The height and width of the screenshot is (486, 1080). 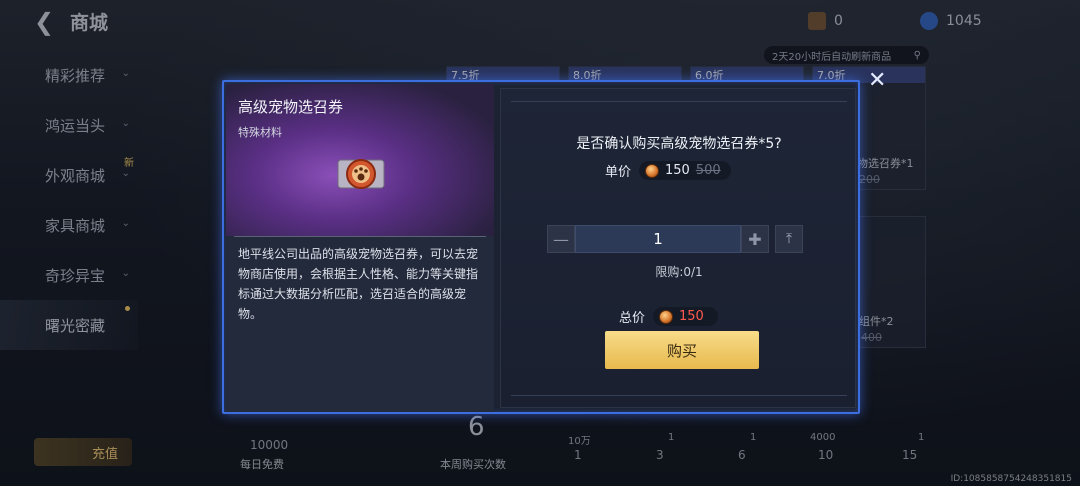 What do you see at coordinates (632, 318) in the screenshot?
I see `total-label: 总价` at bounding box center [632, 318].